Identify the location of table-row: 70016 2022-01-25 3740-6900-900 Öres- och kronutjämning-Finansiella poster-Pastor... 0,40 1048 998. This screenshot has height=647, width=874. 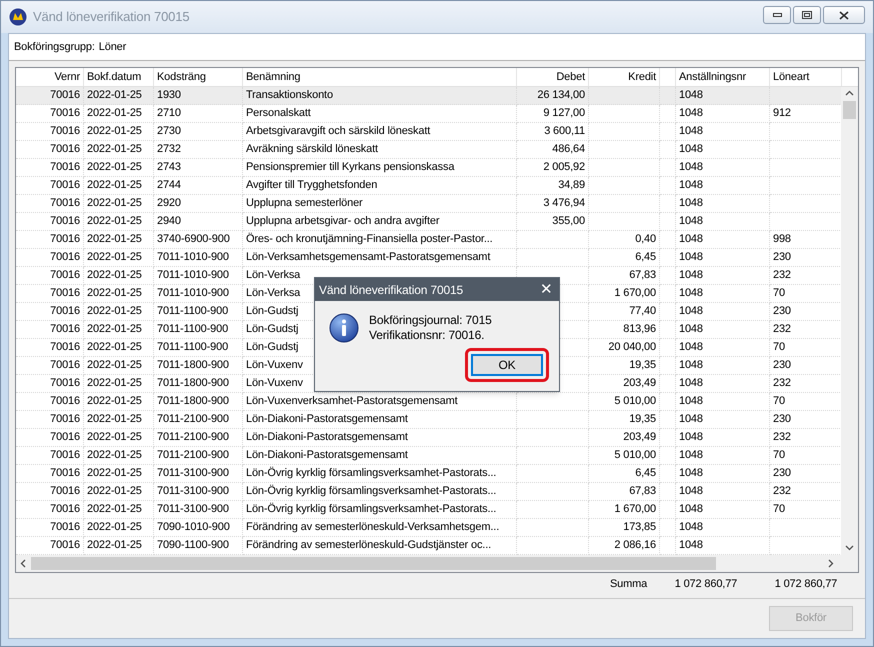
(428, 240).